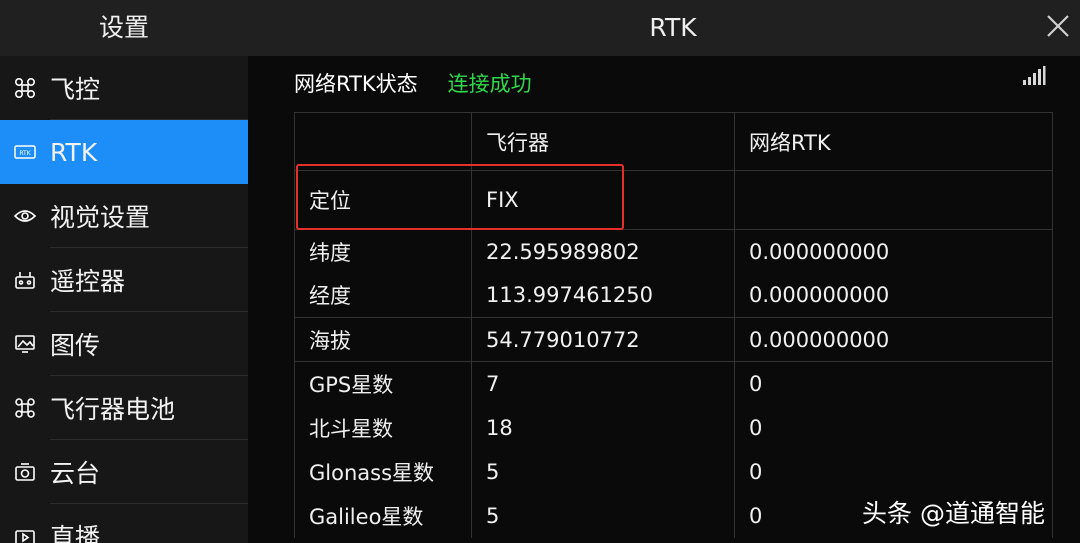 Image resolution: width=1080 pixels, height=543 pixels. I want to click on row-label: 海拔, so click(383, 339).